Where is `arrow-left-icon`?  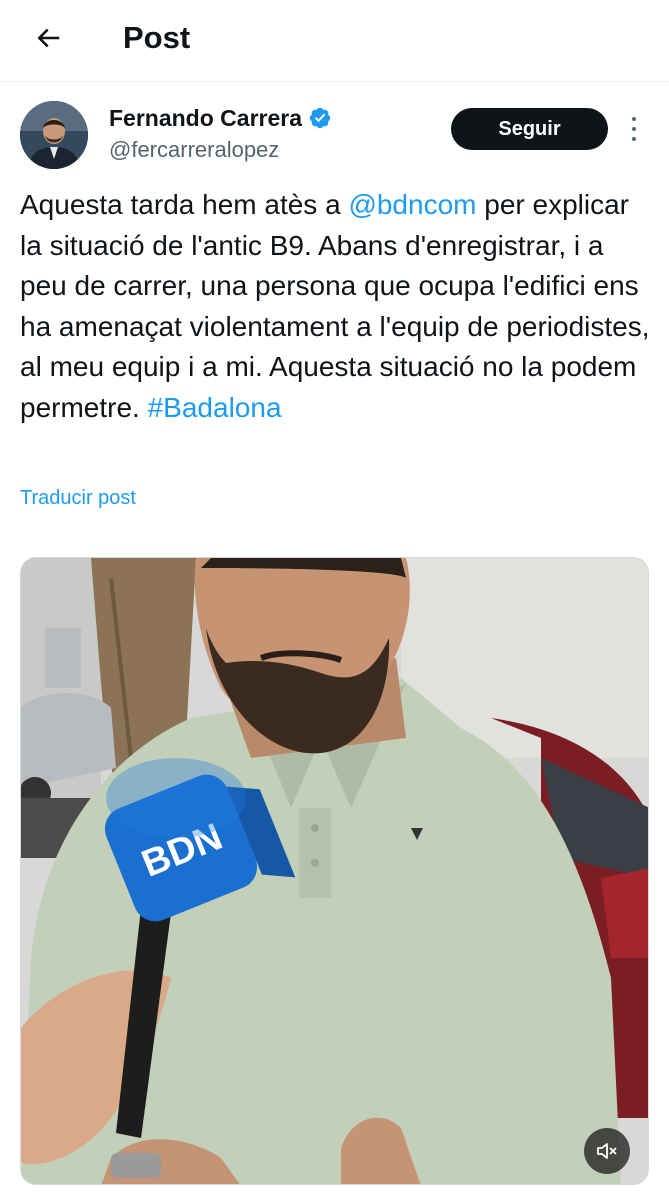
arrow-left-icon is located at coordinates (48, 38).